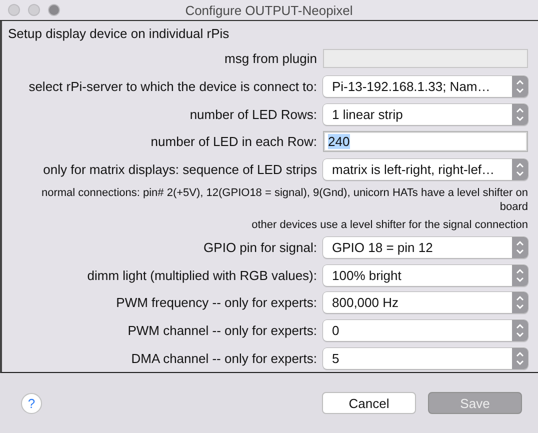 The width and height of the screenshot is (538, 433). Describe the element at coordinates (179, 170) in the screenshot. I see `field-label: only for matrix displays: sequence of LED strips` at that location.